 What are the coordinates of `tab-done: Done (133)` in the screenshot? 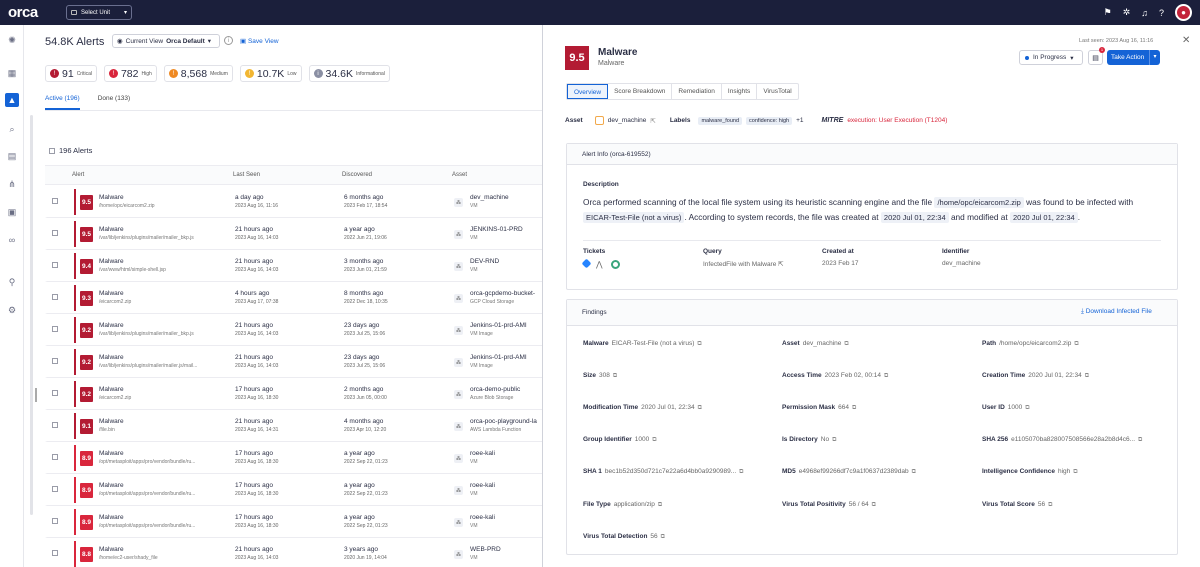 It's located at (114, 102).